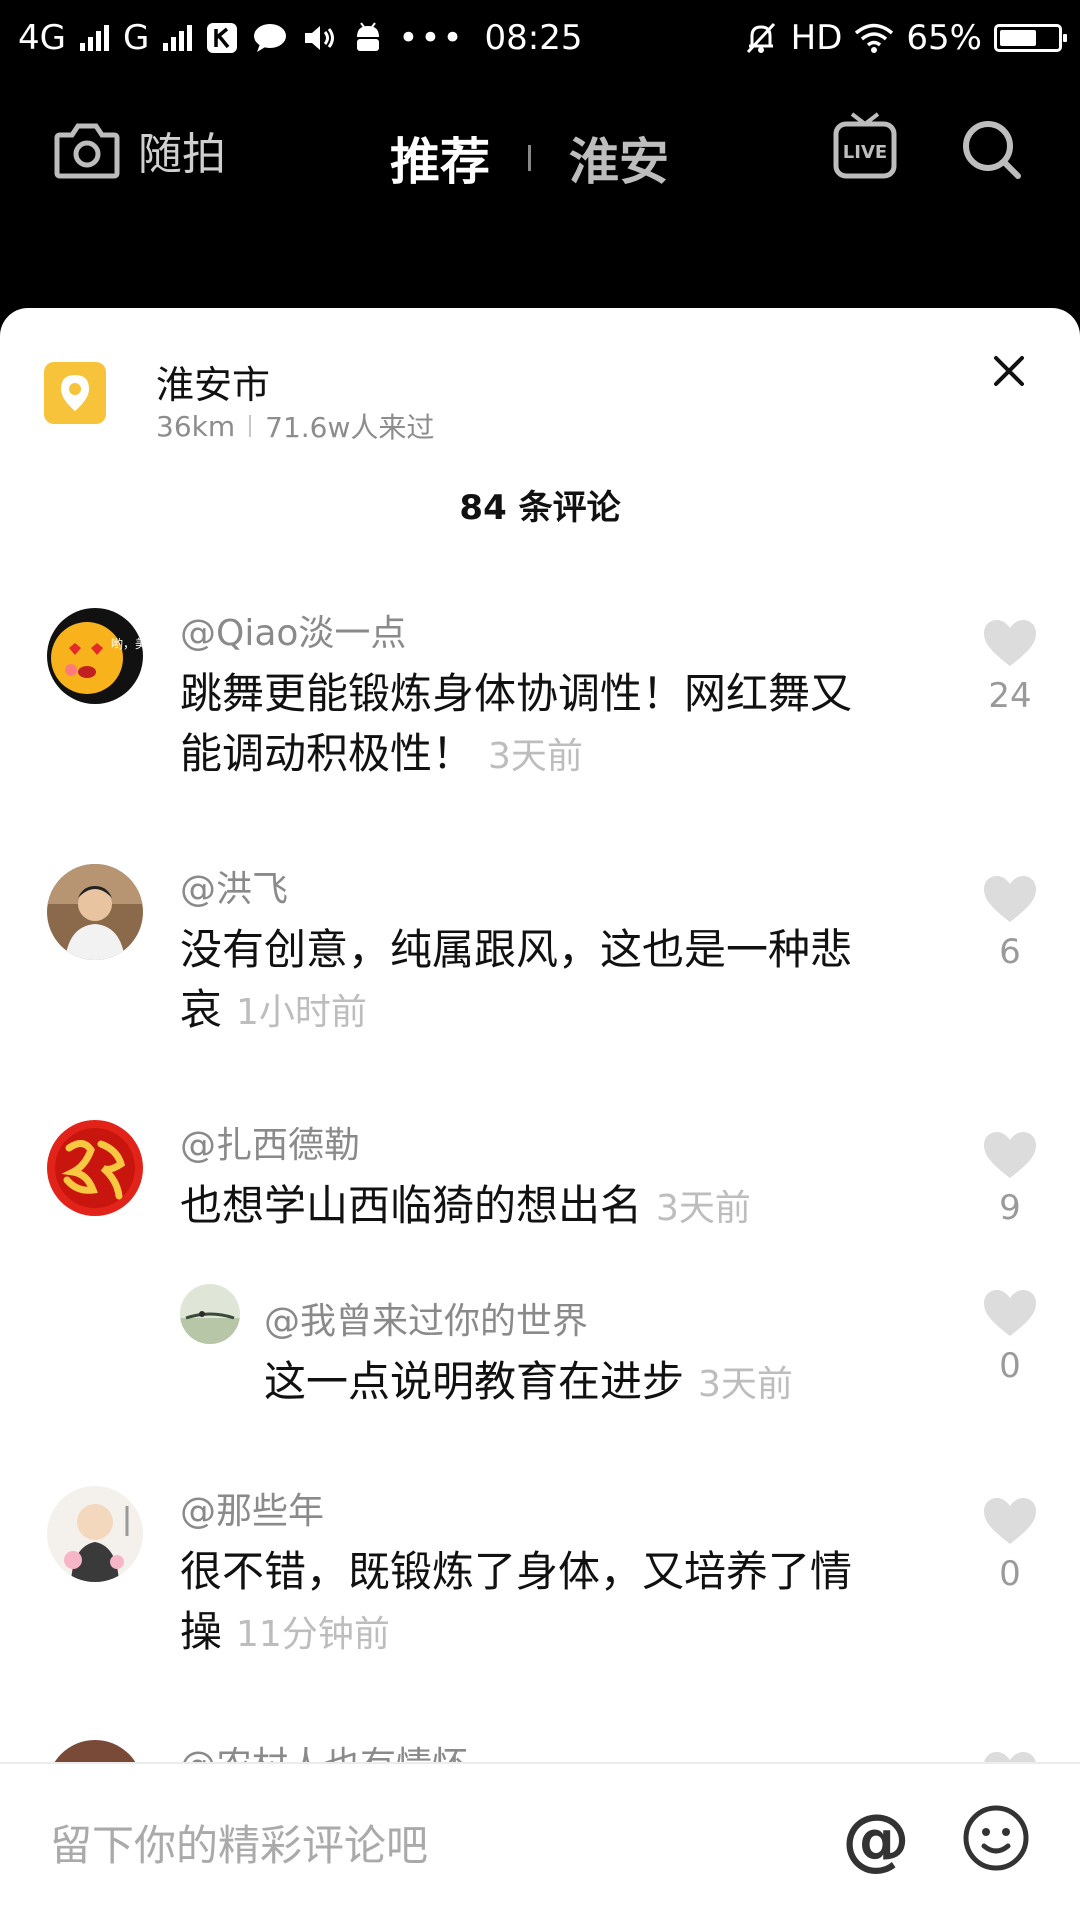 This screenshot has height=1922, width=1080. I want to click on battery-fill, so click(1018, 37).